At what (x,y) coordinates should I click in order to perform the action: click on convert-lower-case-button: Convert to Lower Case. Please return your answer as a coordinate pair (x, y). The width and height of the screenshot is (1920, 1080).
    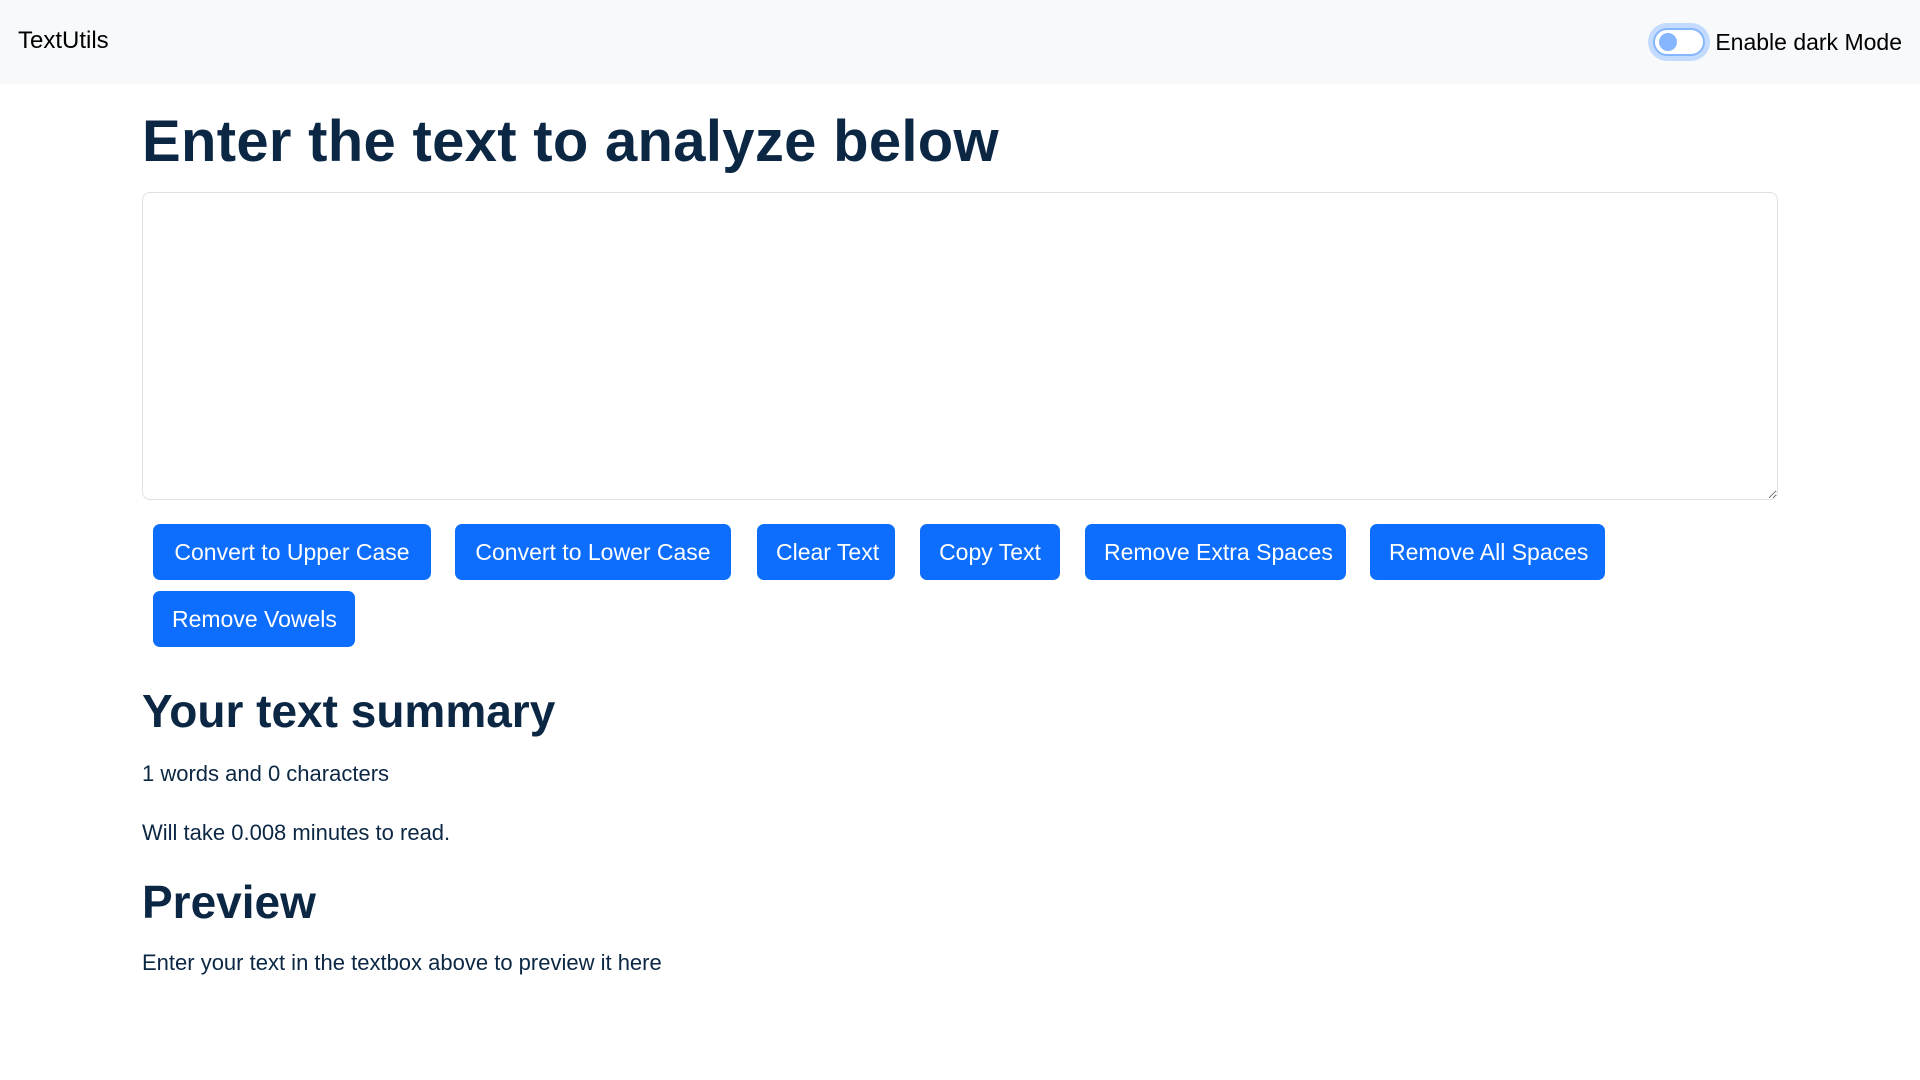
    Looking at the image, I should click on (593, 552).